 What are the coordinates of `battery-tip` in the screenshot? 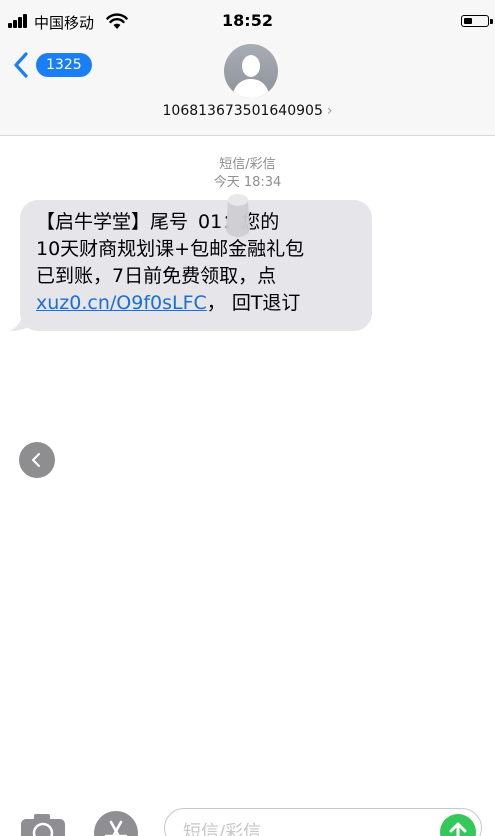 It's located at (491, 21).